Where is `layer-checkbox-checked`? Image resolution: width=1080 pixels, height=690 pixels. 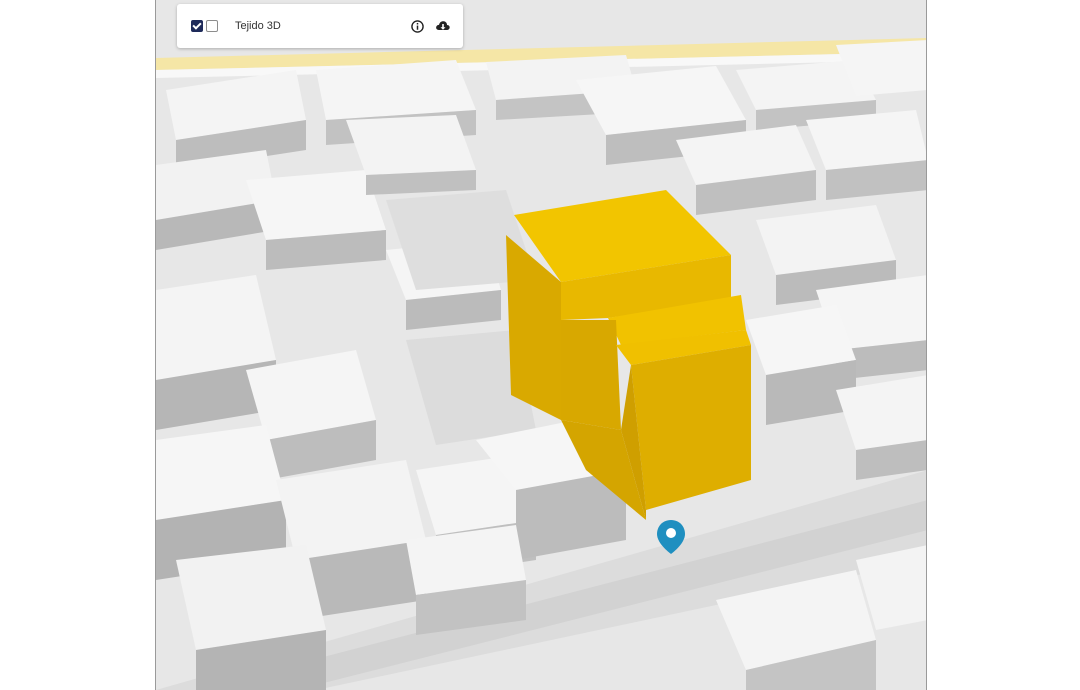
layer-checkbox-checked is located at coordinates (197, 26).